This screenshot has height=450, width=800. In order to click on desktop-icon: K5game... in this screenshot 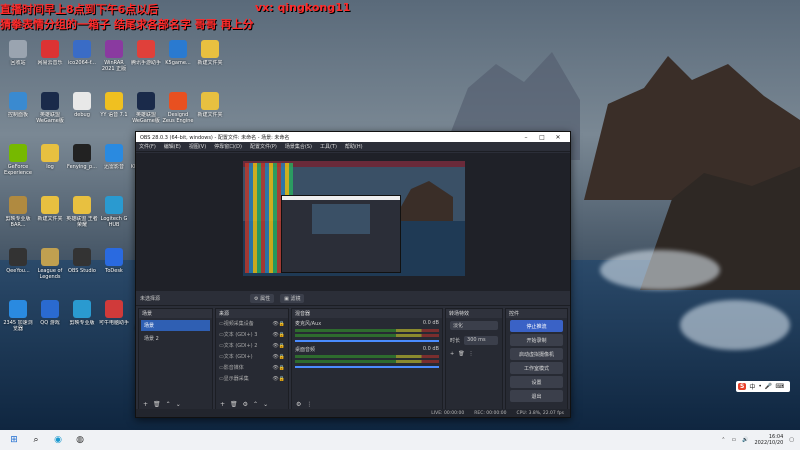, I will do `click(178, 56)`.